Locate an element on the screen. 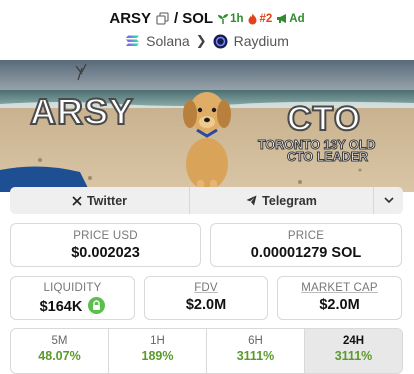 The width and height of the screenshot is (414, 374). timeframe-change: 189% is located at coordinates (157, 356).